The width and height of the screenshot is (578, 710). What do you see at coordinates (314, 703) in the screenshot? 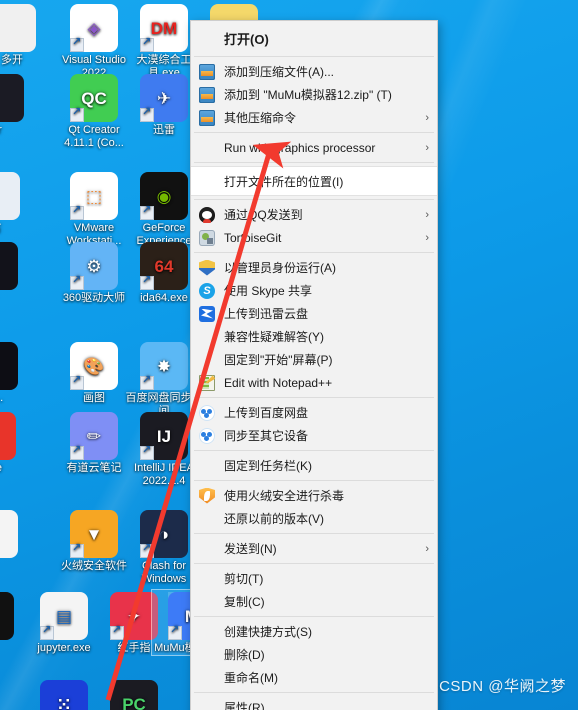
I see `menu-item: 属性(R)` at bounding box center [314, 703].